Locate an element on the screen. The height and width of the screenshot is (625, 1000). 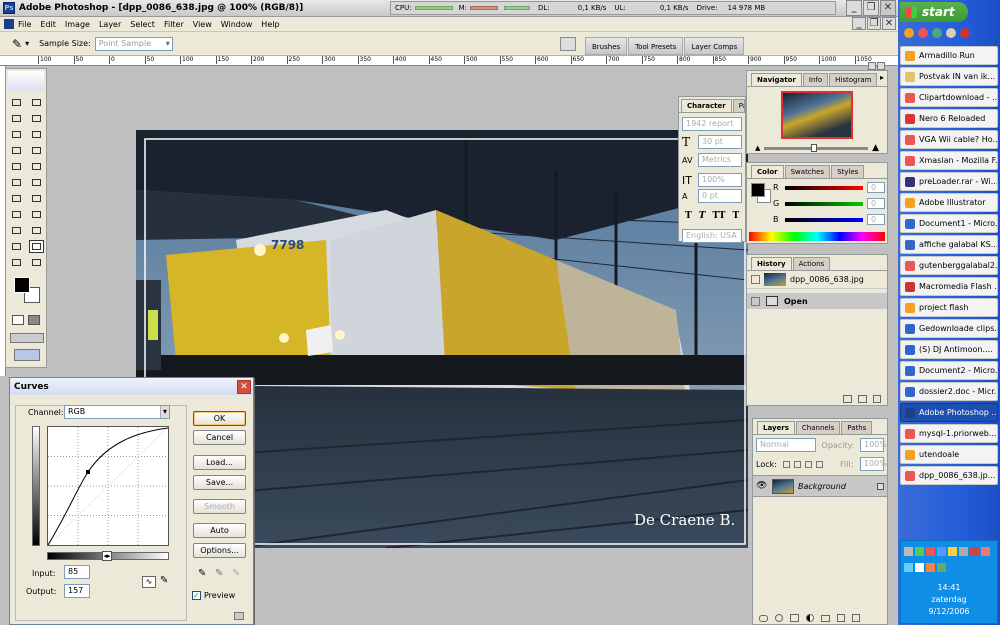
new-document-icon is located at coordinates (847, 399).